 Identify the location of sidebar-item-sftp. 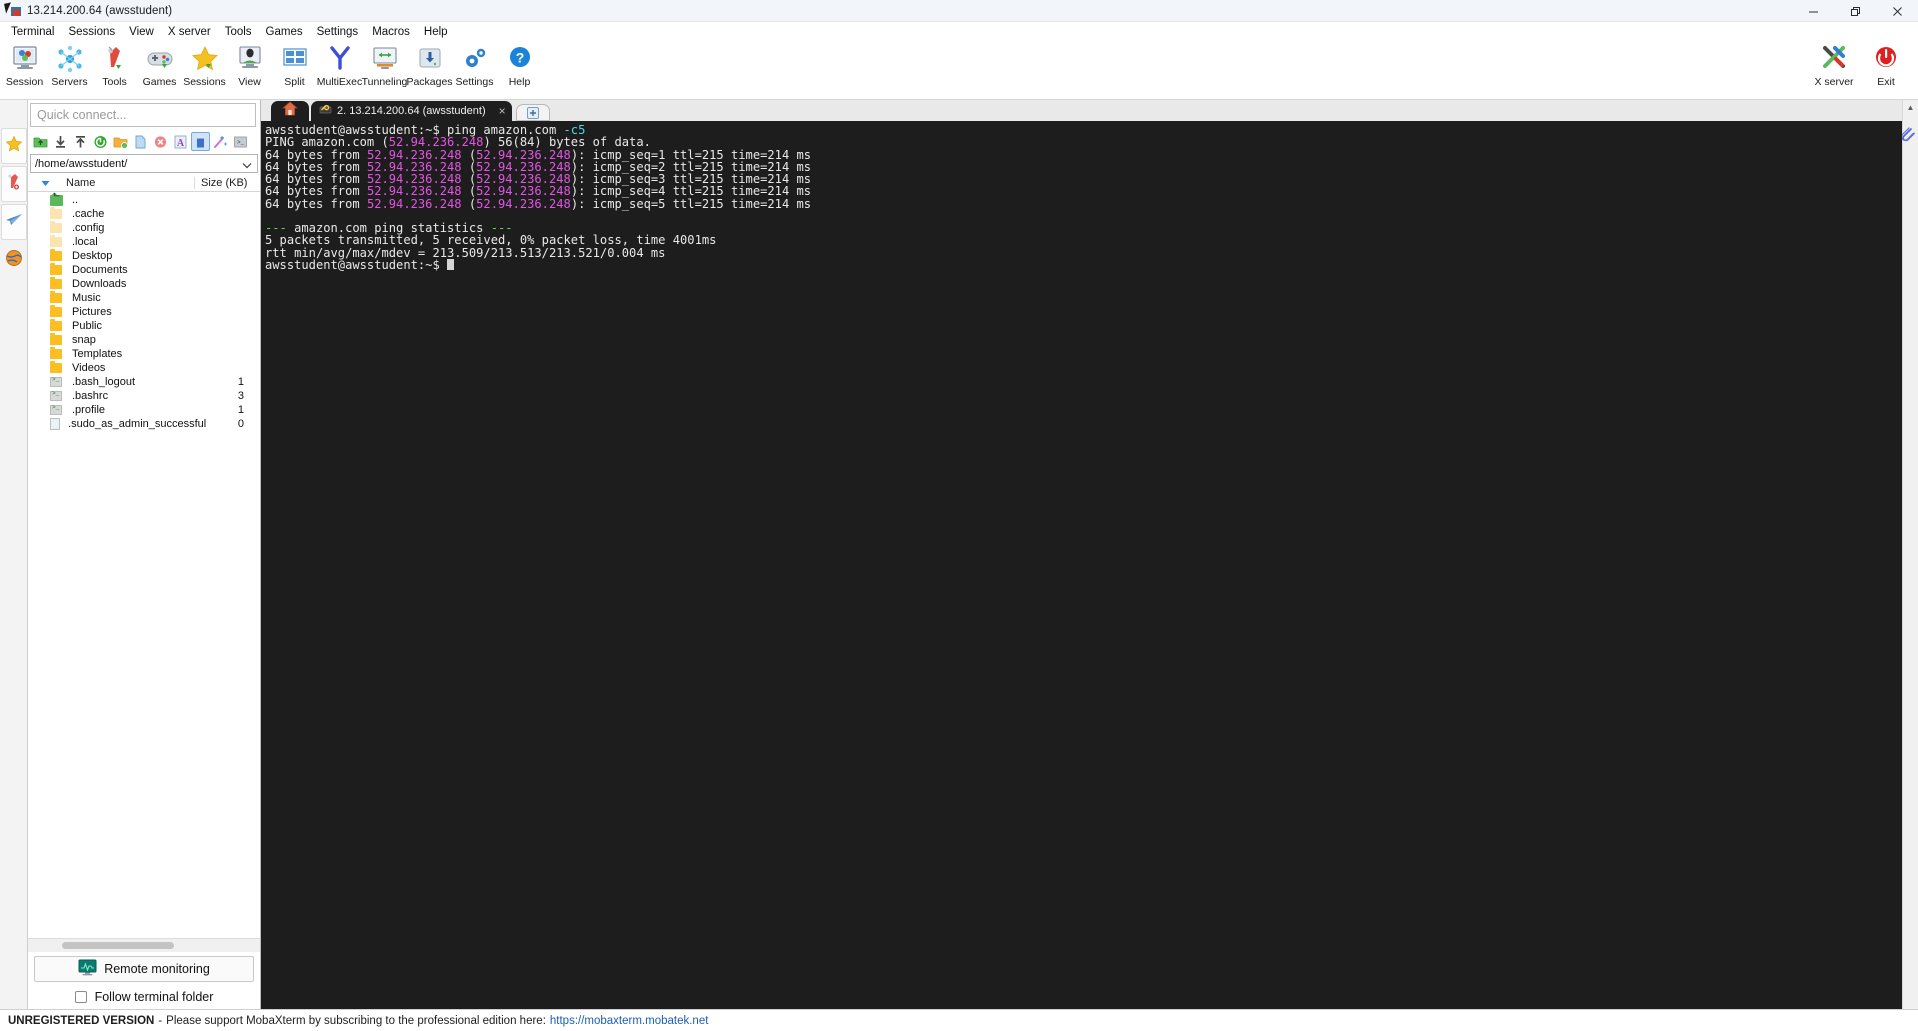
(13, 184).